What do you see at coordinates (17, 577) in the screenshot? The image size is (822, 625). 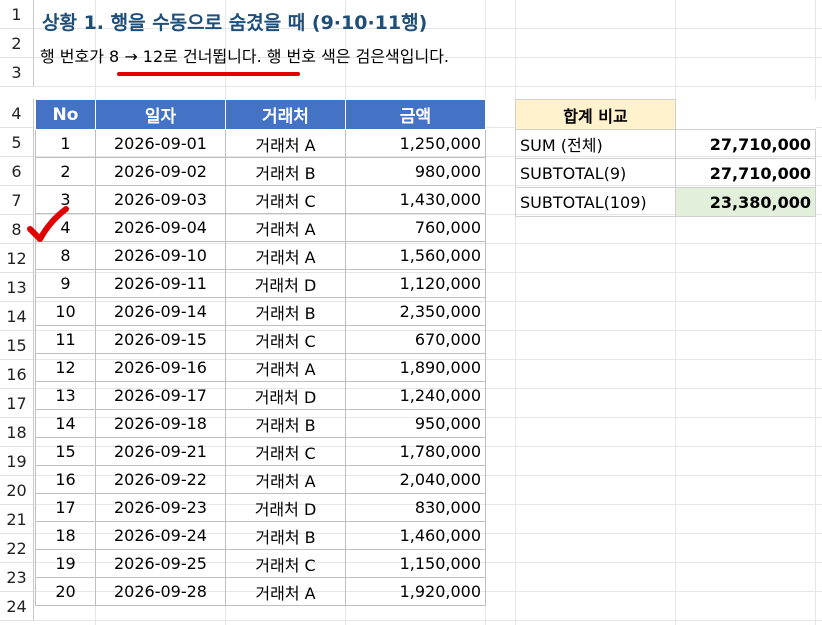 I see `row-header: 23` at bounding box center [17, 577].